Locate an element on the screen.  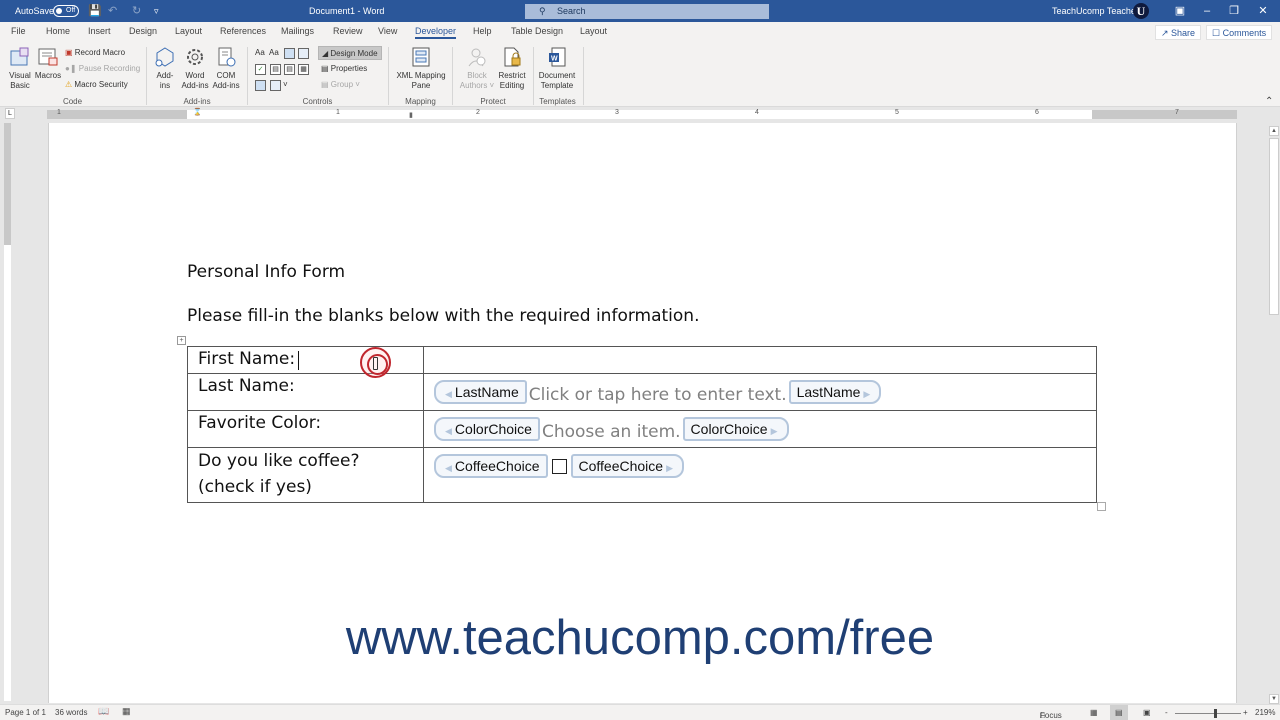
avatar: U is located at coordinates (1141, 11).